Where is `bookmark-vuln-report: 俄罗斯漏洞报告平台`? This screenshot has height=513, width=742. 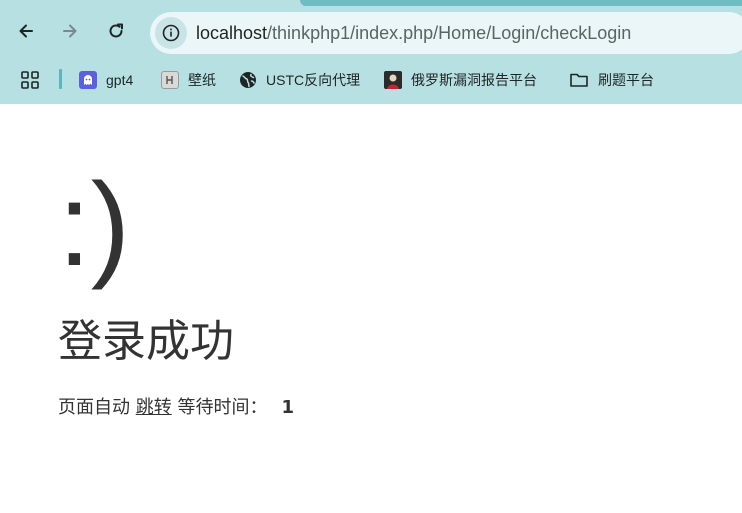 bookmark-vuln-report: 俄罗斯漏洞报告平台 is located at coordinates (460, 80).